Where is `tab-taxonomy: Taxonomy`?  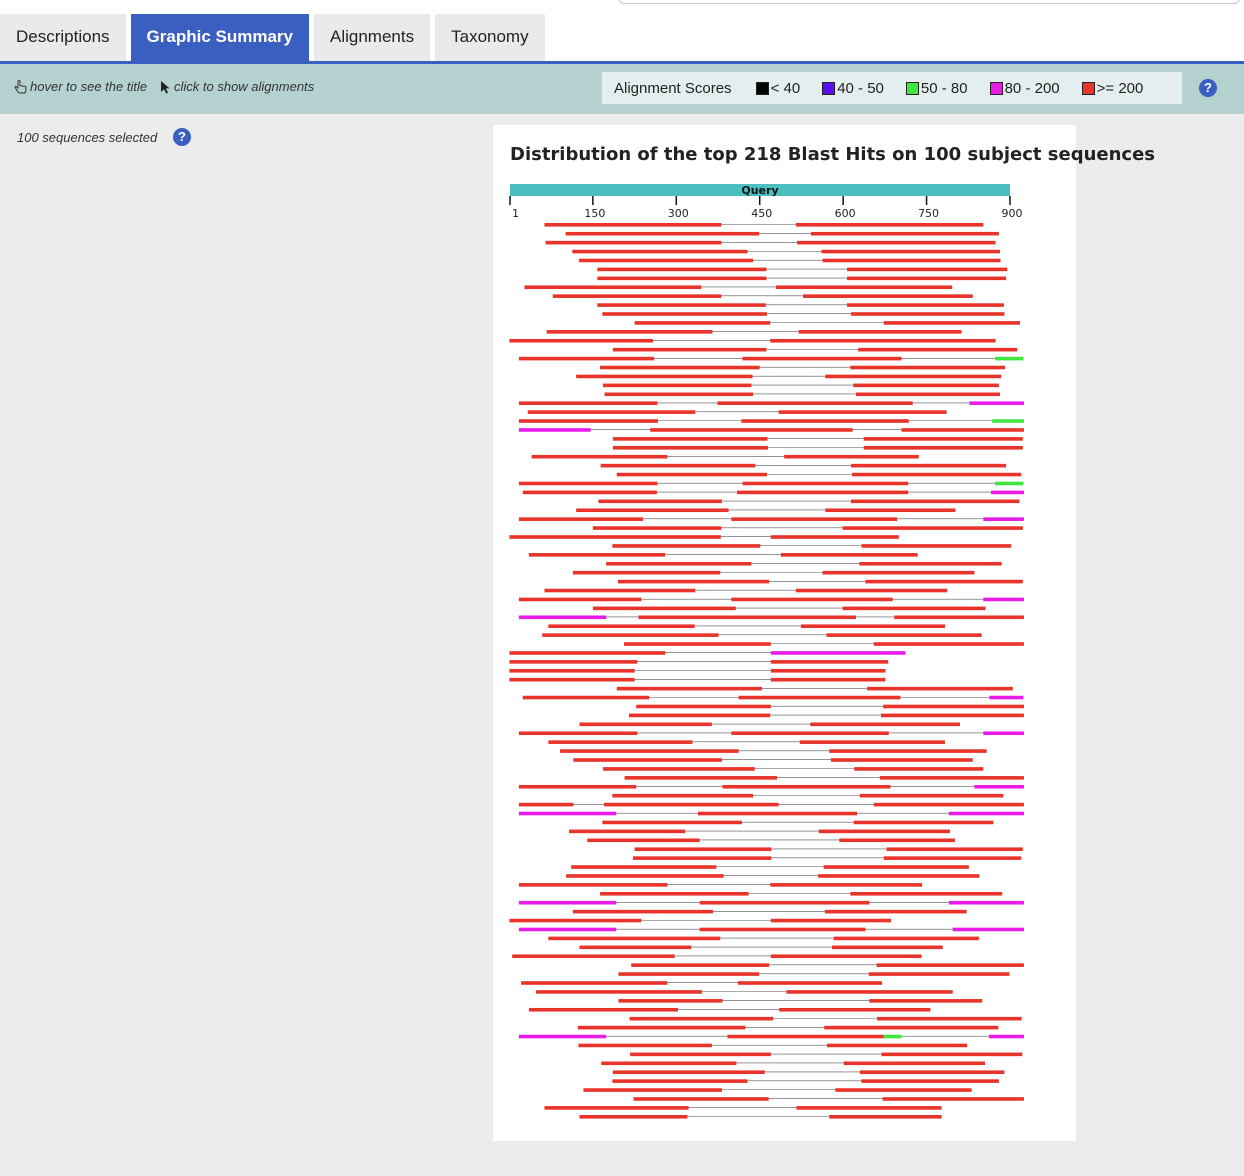 tab-taxonomy: Taxonomy is located at coordinates (490, 38).